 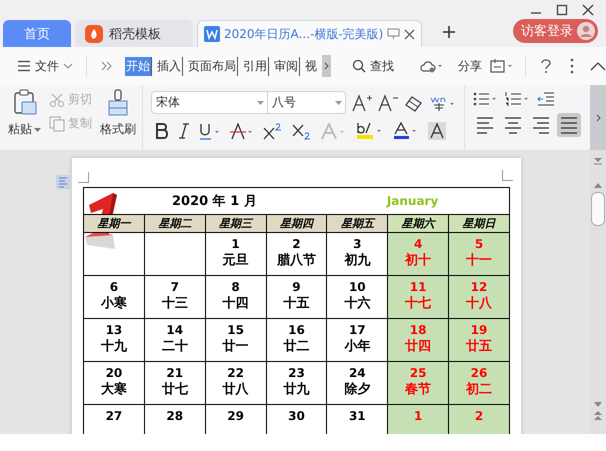 What do you see at coordinates (555, 31) in the screenshot?
I see `login-button: 访客登录` at bounding box center [555, 31].